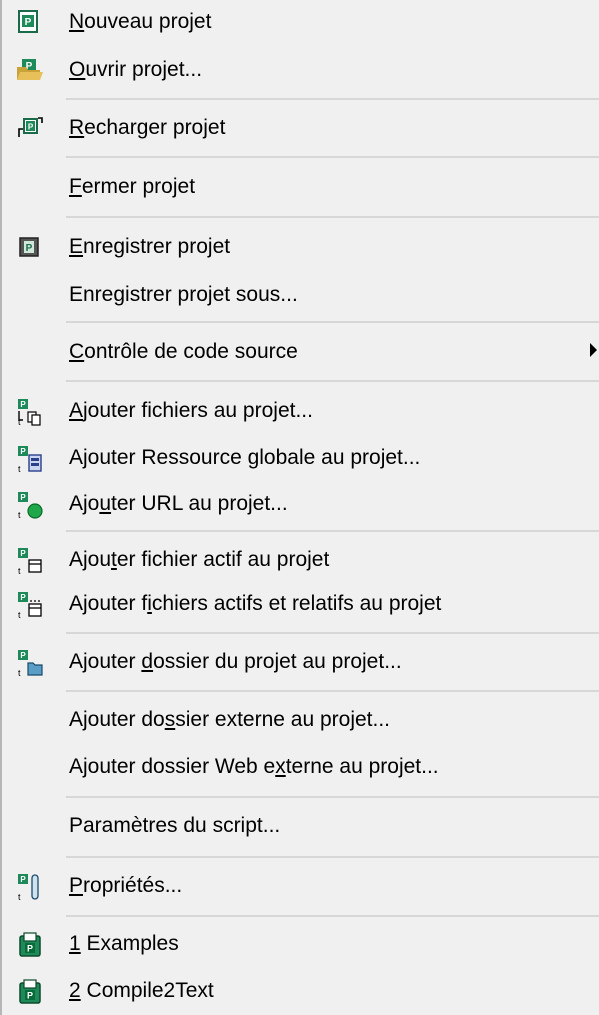 Image resolution: width=599 pixels, height=1015 pixels. I want to click on properties-icon: P t, so click(29, 887).